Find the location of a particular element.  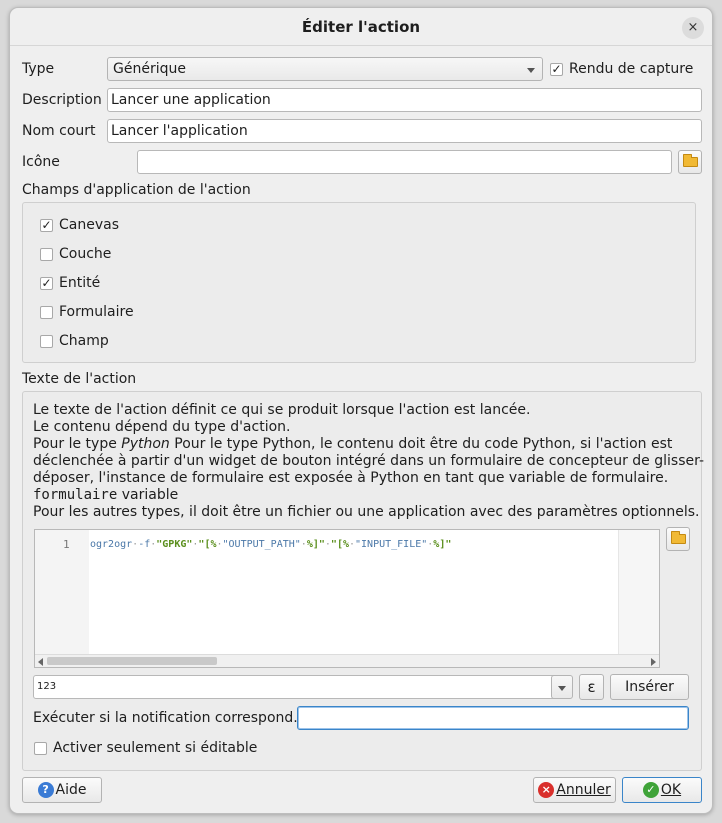

type-select: Générique is located at coordinates (325, 69).